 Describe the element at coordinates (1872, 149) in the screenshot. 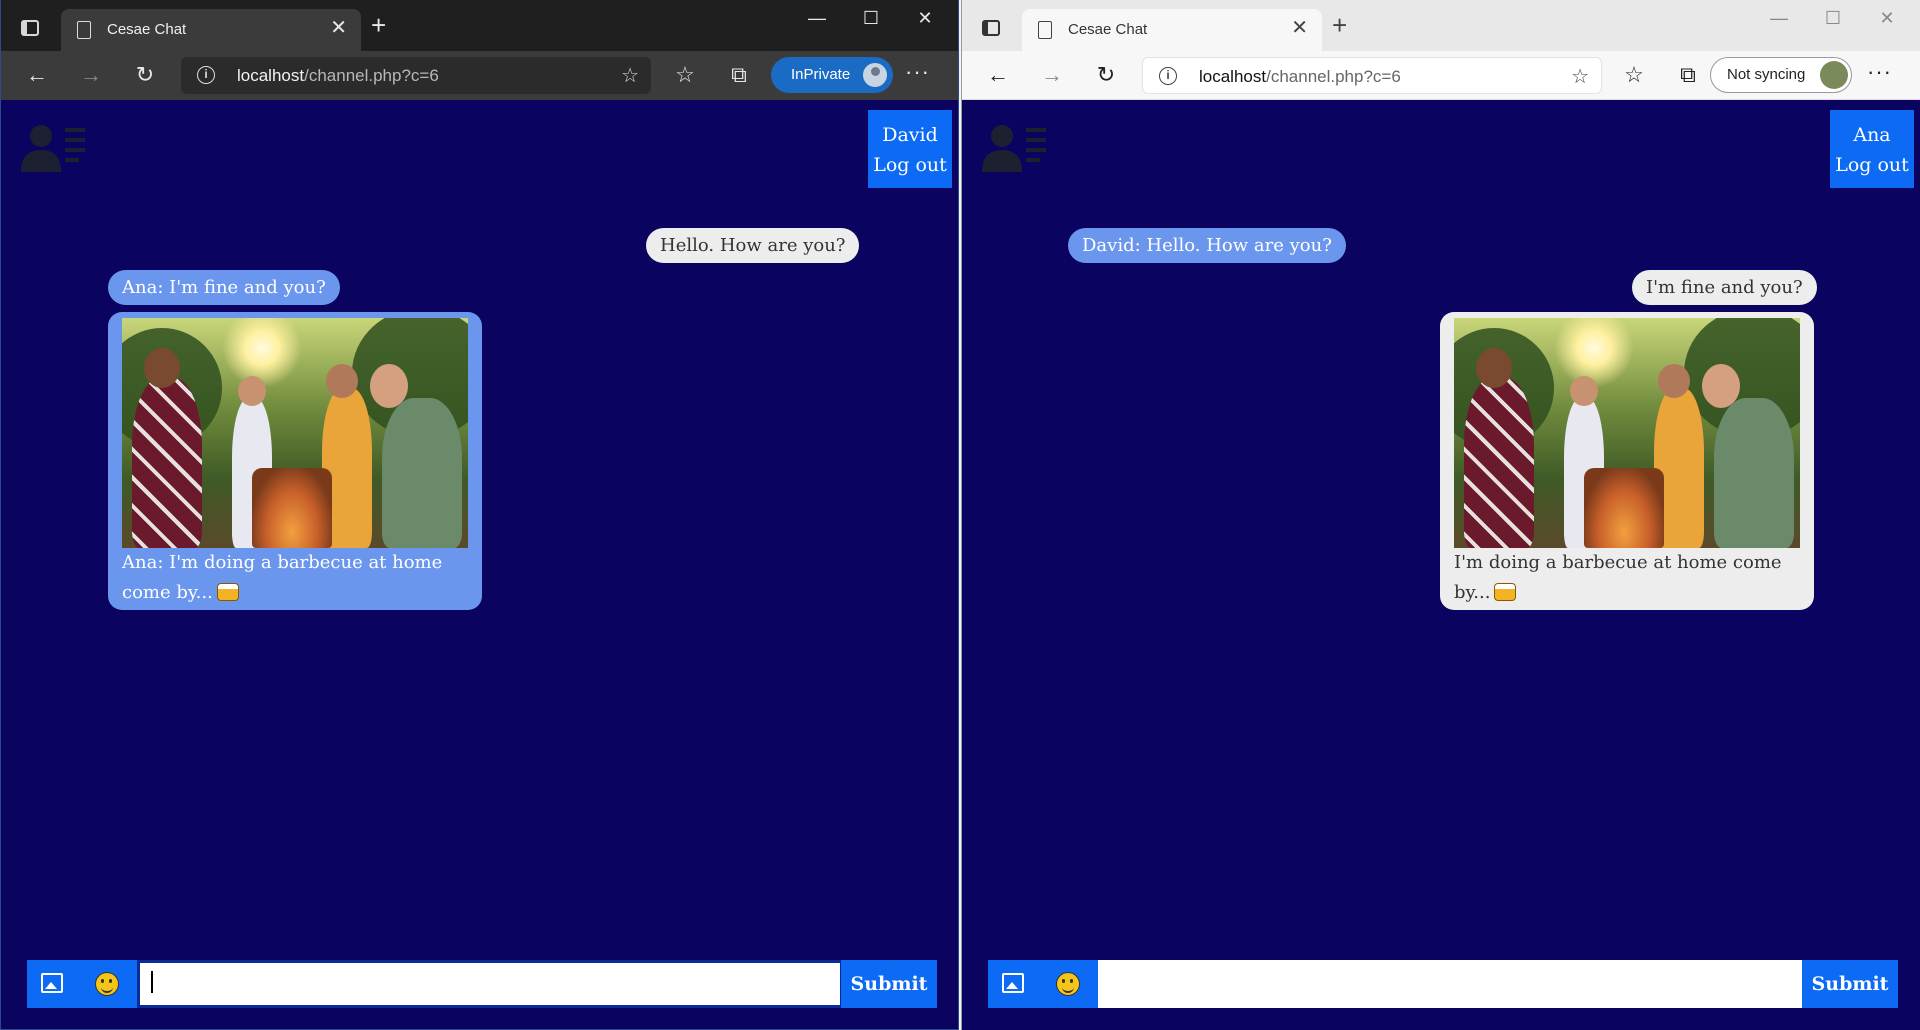

I see `user-logout-button: Ana Log out` at that location.